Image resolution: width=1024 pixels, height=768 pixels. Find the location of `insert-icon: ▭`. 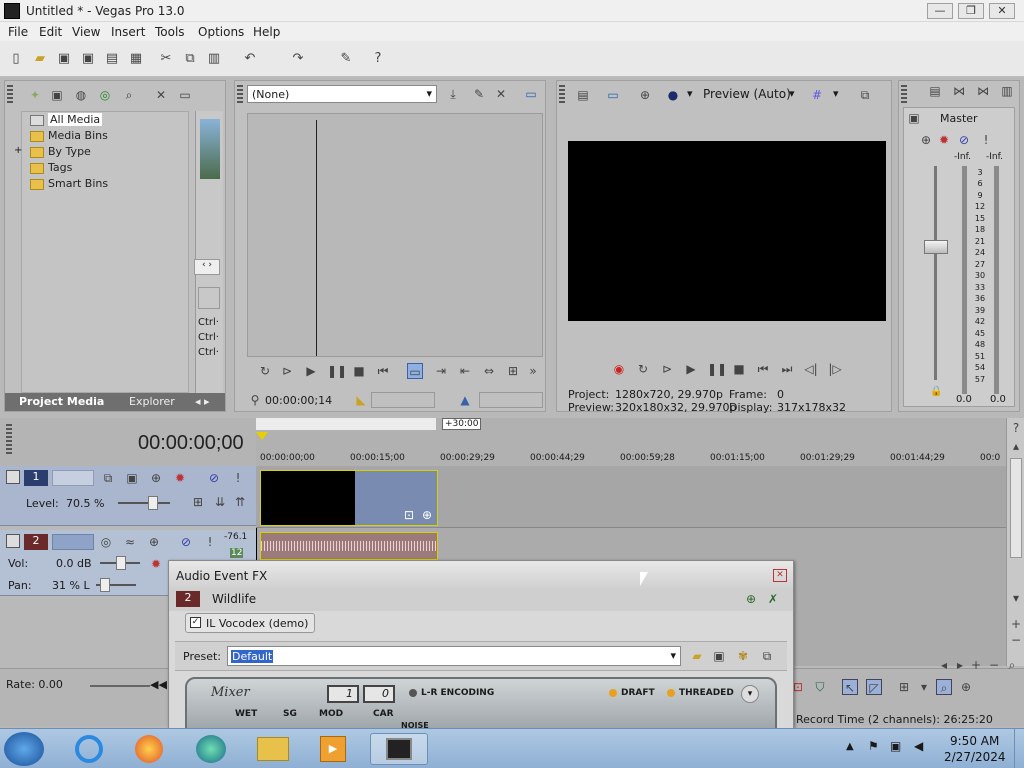

insert-icon: ▭ is located at coordinates (415, 371).